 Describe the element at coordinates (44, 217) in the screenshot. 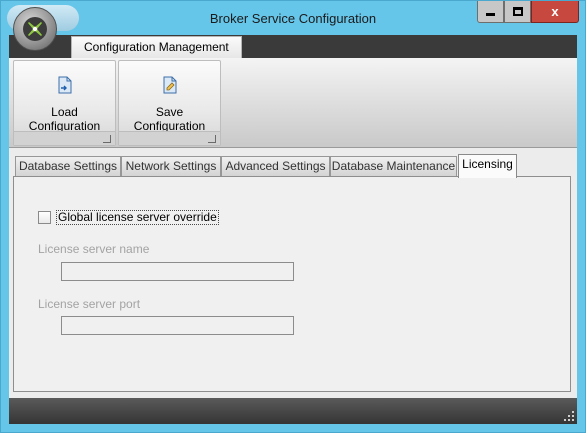

I see `override-checkbox` at that location.